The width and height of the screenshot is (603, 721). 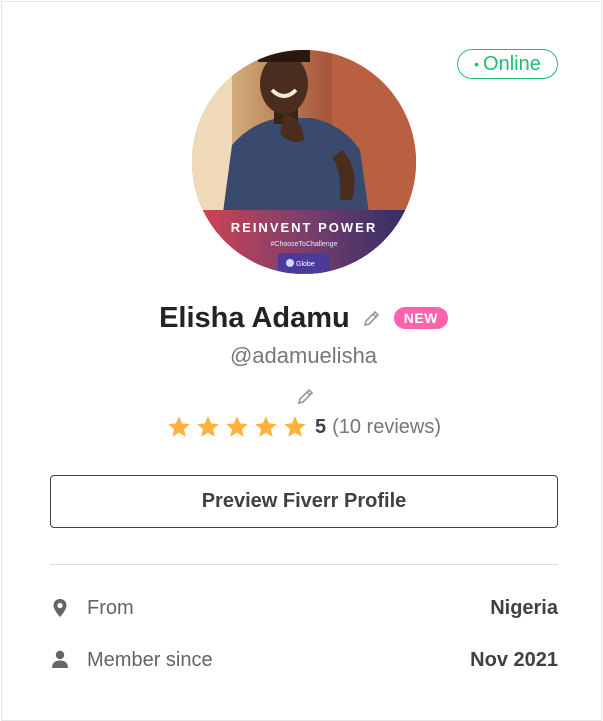 What do you see at coordinates (512, 63) in the screenshot?
I see `status-label: Online` at bounding box center [512, 63].